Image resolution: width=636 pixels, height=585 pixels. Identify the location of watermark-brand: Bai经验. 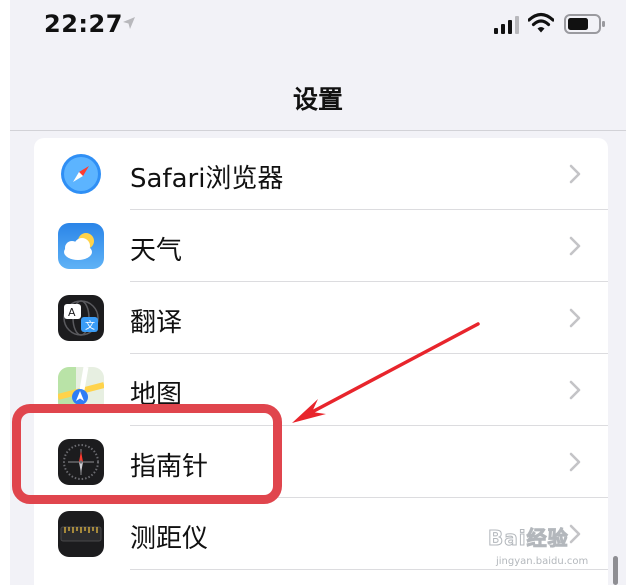
(528, 538).